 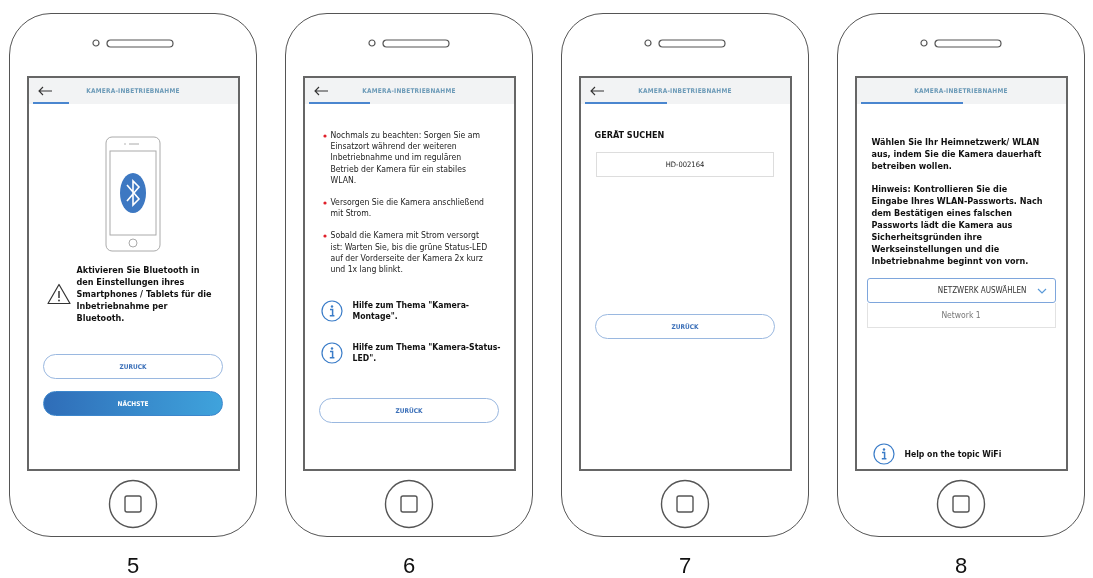 I want to click on warning-text: Aktivieren Sie Bluetooth in den Einstellungen ihres Smartphones / Tablets für die Inbetriebnahme per Bluetooth., so click(x=144, y=294).